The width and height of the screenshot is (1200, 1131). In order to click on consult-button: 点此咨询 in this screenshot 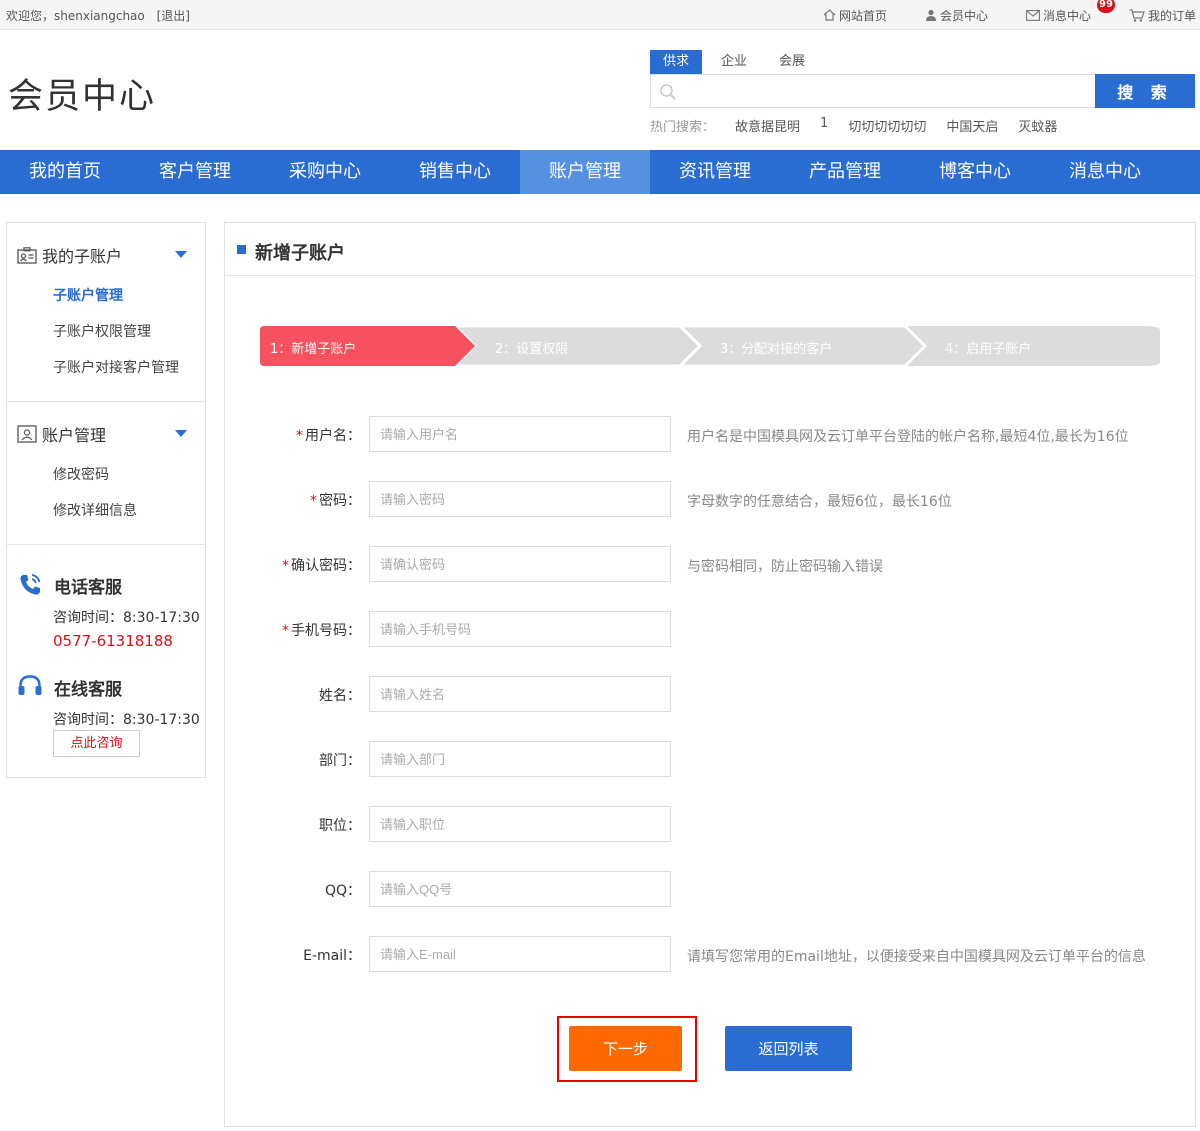, I will do `click(96, 743)`.